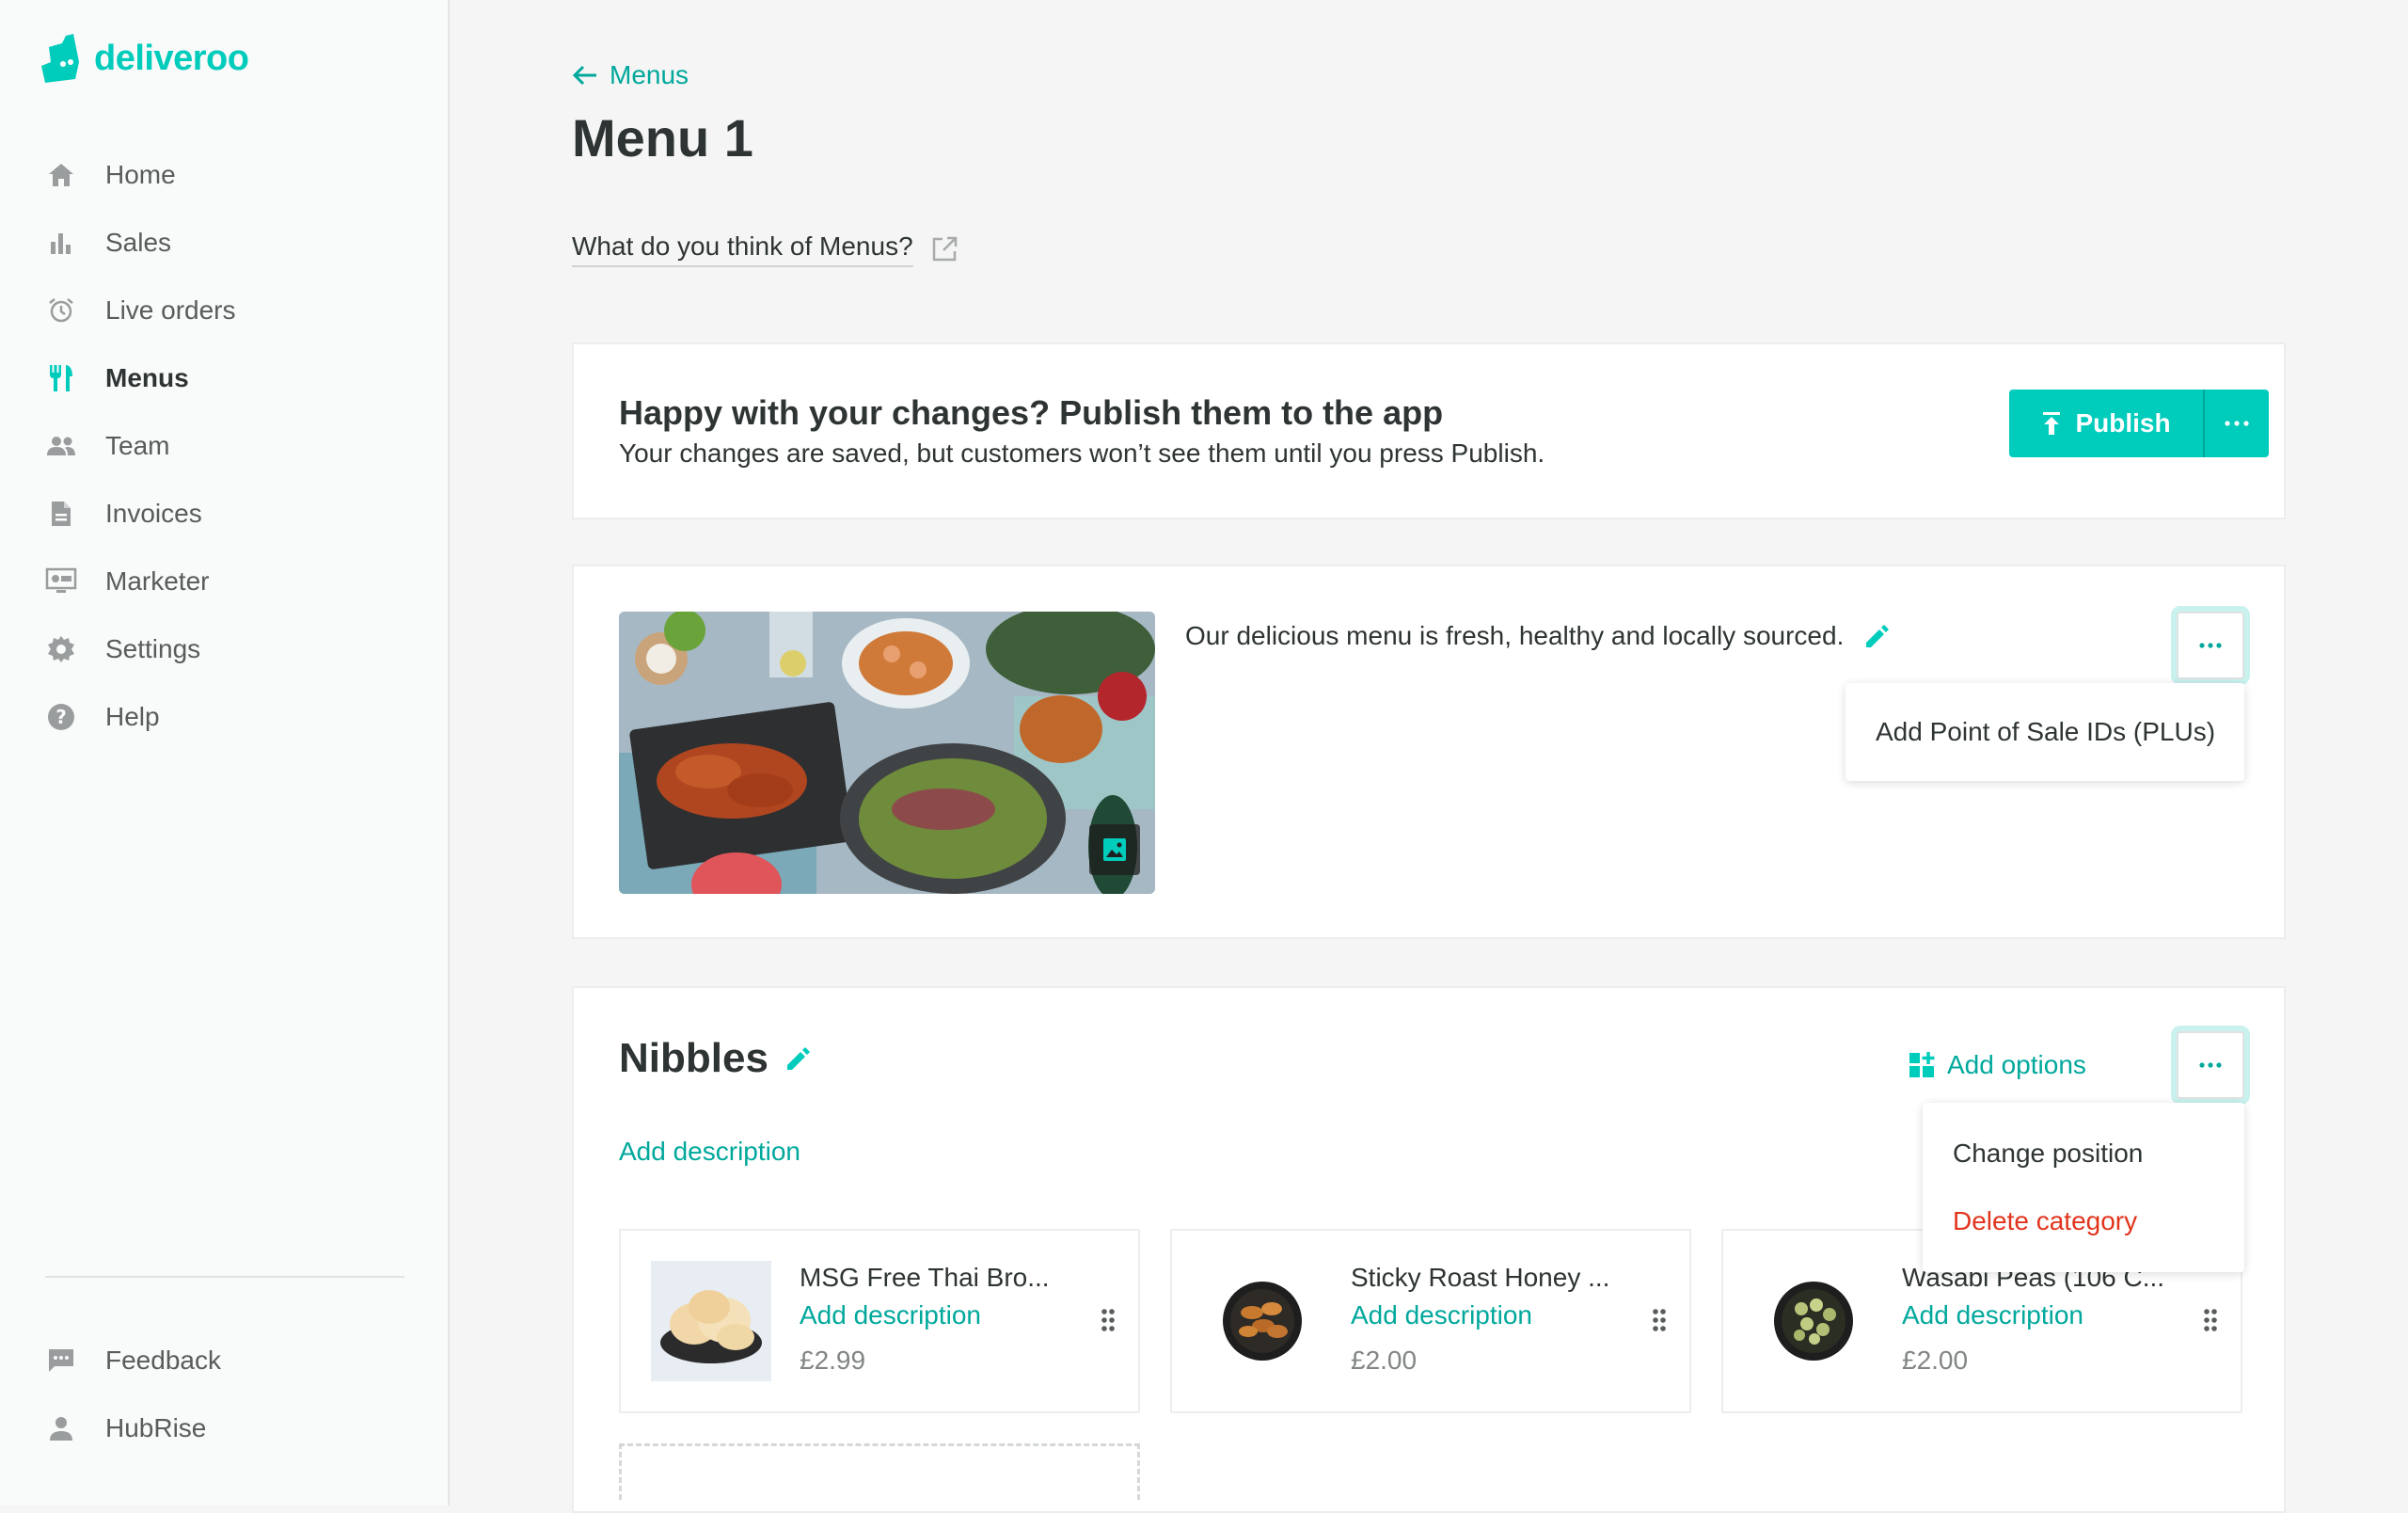 The image size is (2408, 1513). I want to click on menus-feedback-link: What do you think of Menus?, so click(765, 249).